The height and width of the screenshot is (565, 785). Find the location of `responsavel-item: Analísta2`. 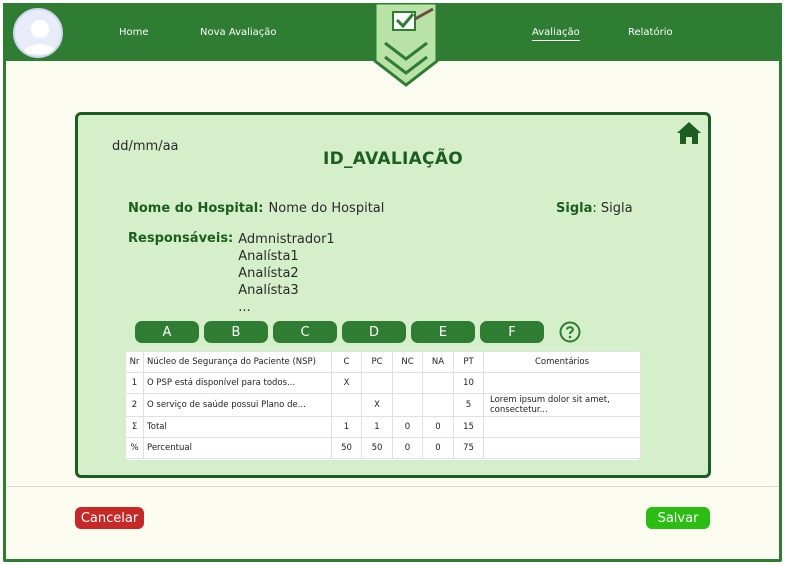

responsavel-item: Analísta2 is located at coordinates (268, 273).